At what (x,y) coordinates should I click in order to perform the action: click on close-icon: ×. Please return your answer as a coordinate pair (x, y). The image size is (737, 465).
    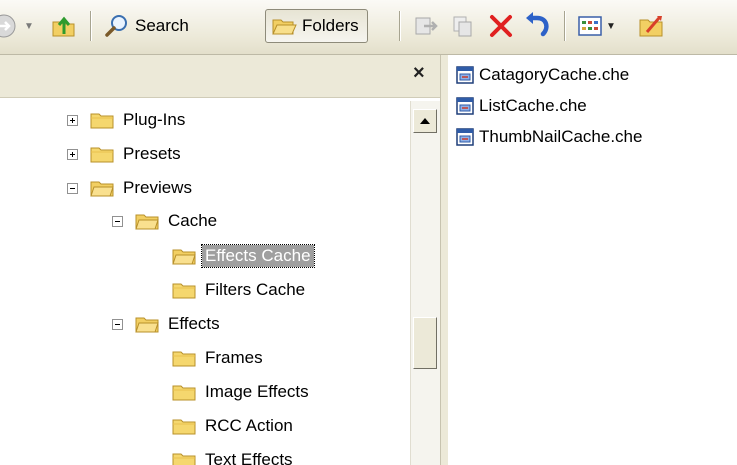
    Looking at the image, I should click on (419, 73).